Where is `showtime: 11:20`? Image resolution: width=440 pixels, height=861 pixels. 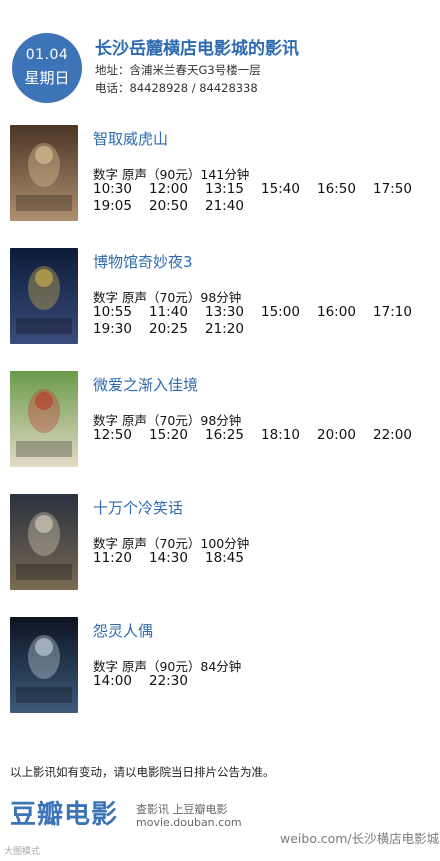
showtime: 11:20 is located at coordinates (112, 558).